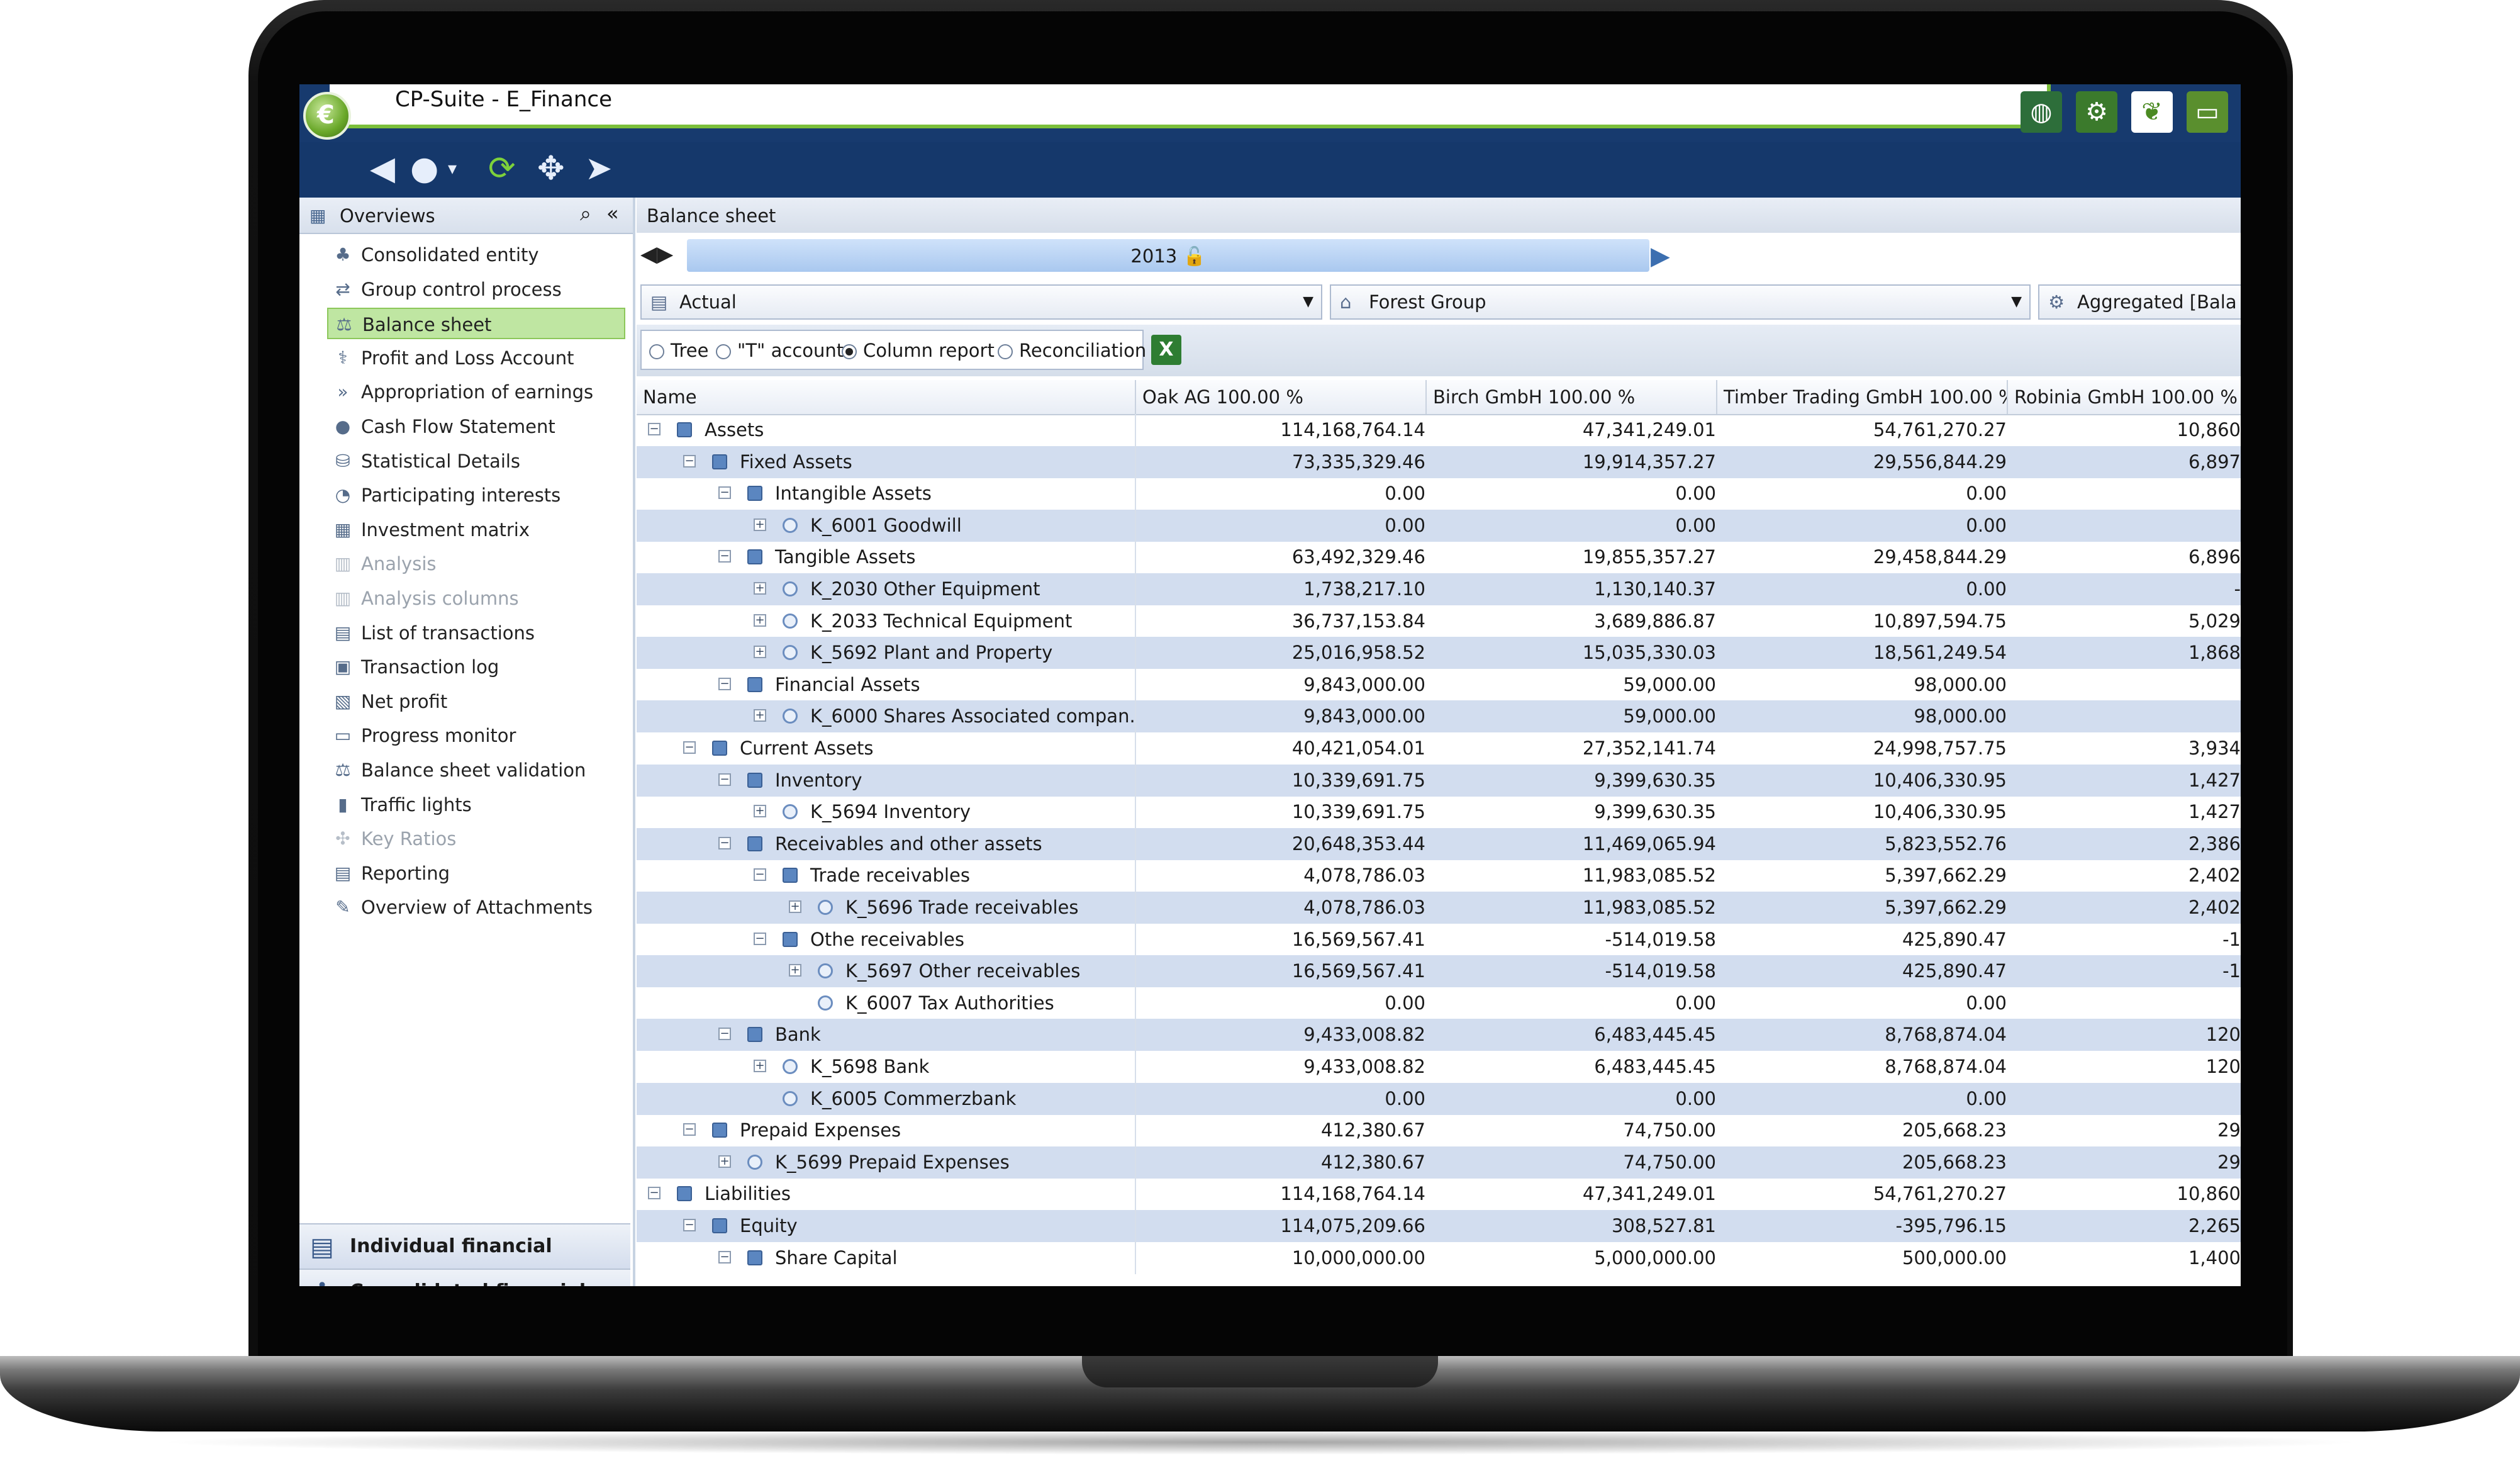 The height and width of the screenshot is (1468, 2520). Describe the element at coordinates (656, 254) in the screenshot. I see `timeline-step-arrows-icon: ◀▶` at that location.